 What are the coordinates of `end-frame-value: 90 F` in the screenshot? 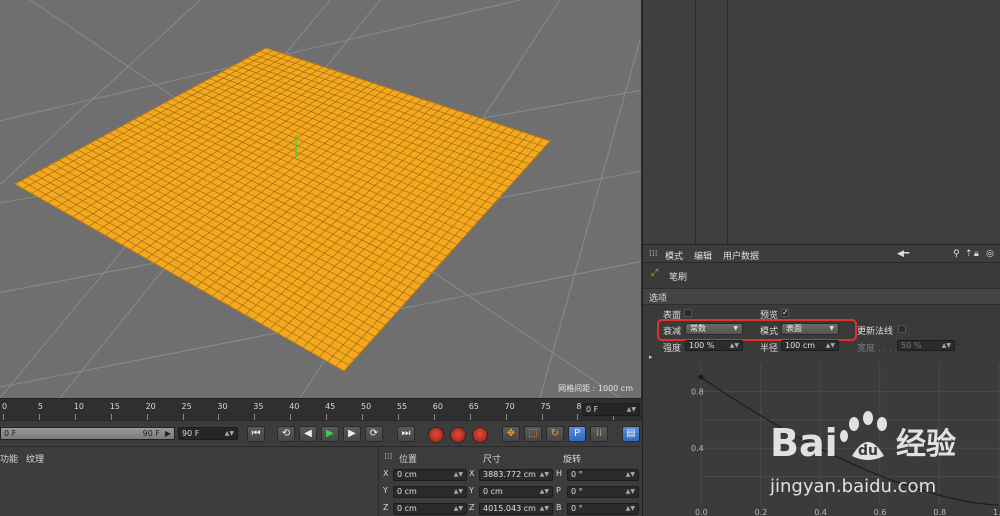 It's located at (191, 433).